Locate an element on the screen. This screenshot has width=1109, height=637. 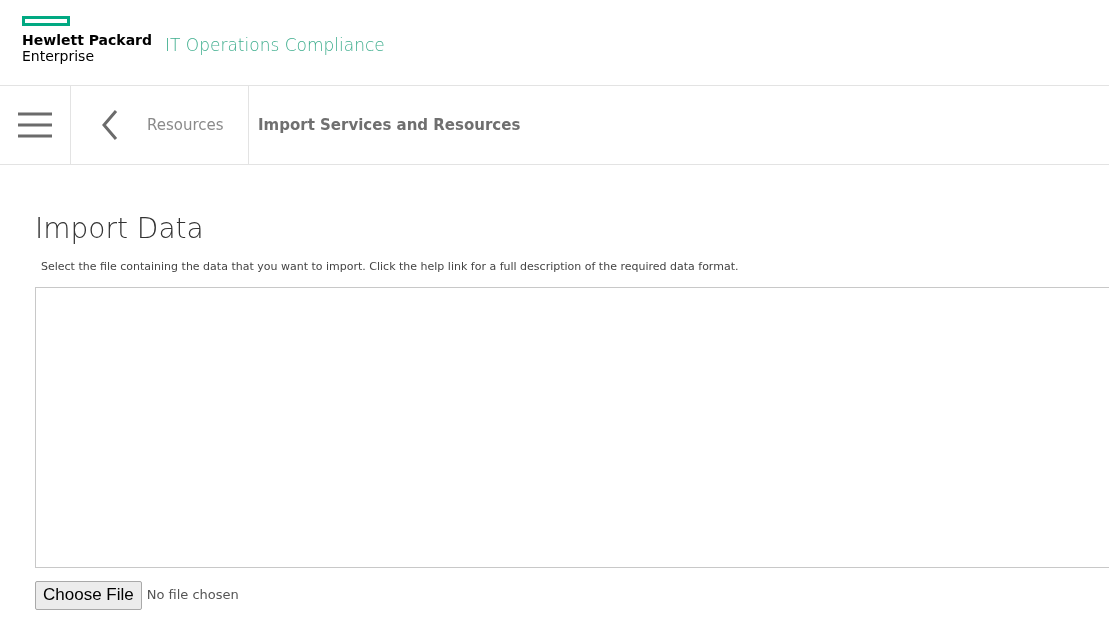
page-heading: Import Services and Resources is located at coordinates (389, 125).